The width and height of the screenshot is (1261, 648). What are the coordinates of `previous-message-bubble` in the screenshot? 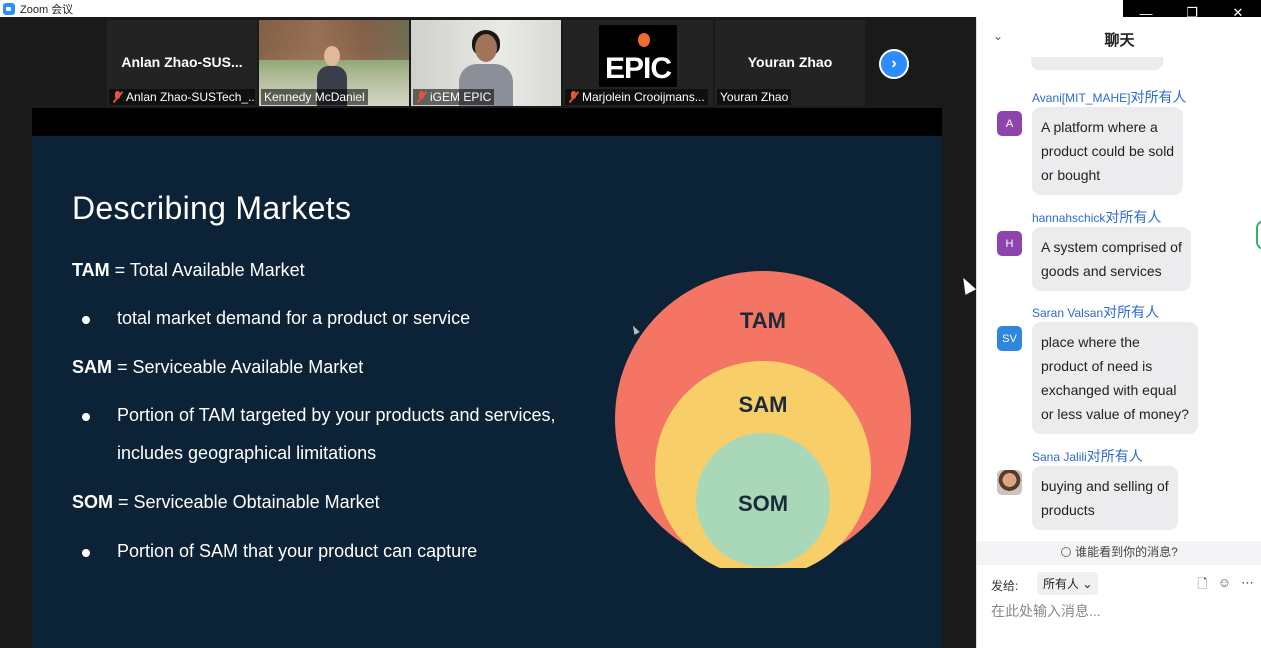 It's located at (1097, 63).